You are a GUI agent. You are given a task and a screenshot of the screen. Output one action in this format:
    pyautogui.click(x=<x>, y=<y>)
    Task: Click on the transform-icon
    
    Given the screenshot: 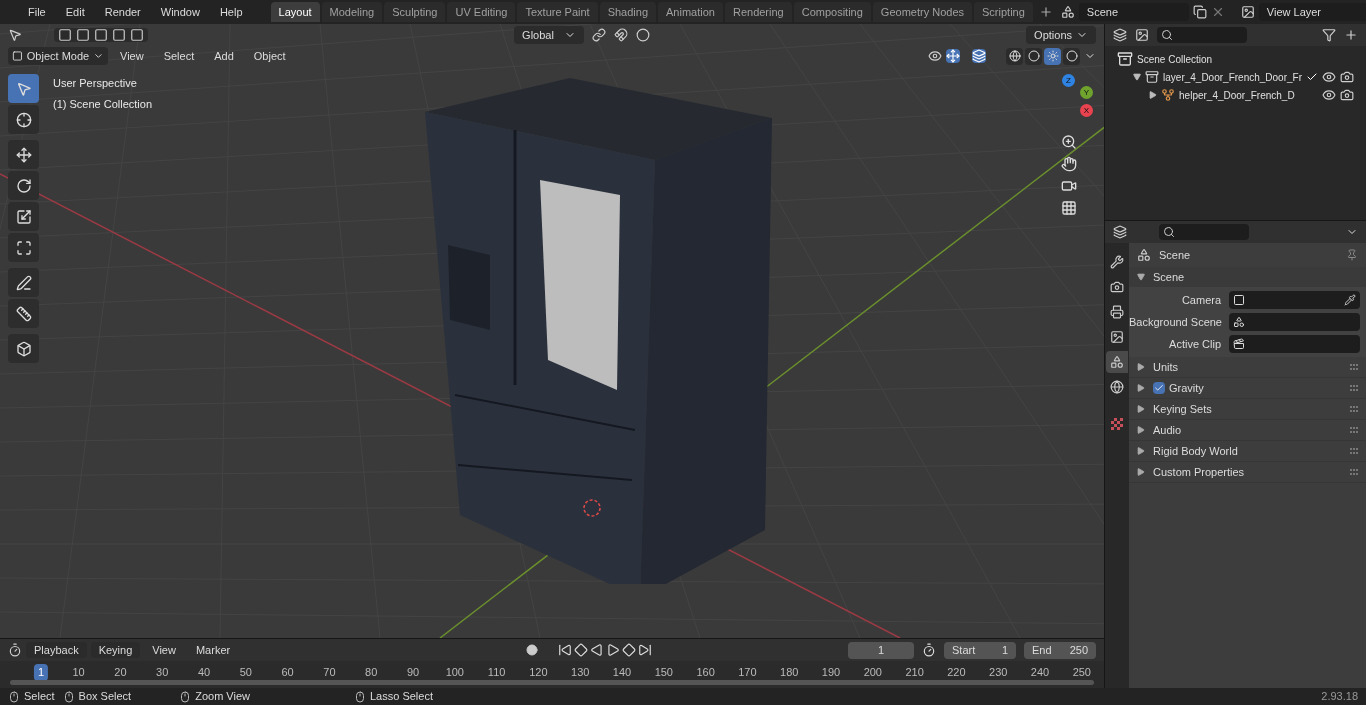 What is the action you would take?
    pyautogui.click(x=23, y=247)
    